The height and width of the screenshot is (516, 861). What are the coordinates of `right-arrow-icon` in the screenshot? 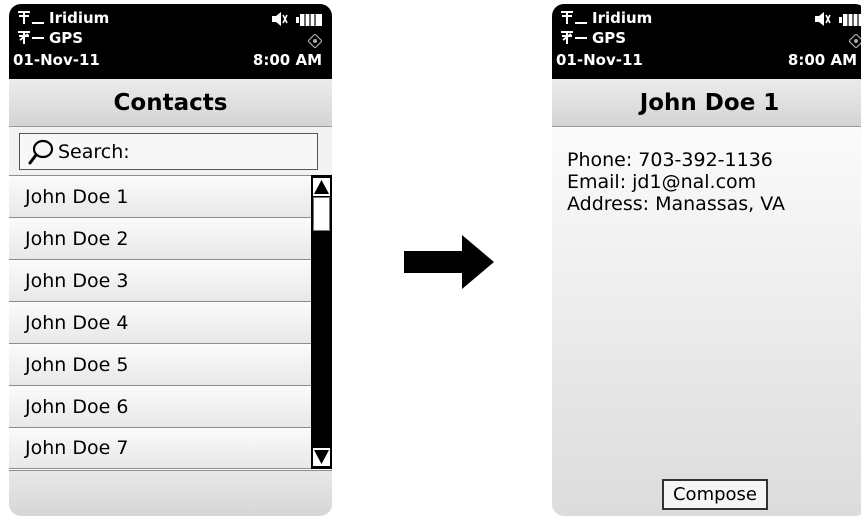 It's located at (449, 264).